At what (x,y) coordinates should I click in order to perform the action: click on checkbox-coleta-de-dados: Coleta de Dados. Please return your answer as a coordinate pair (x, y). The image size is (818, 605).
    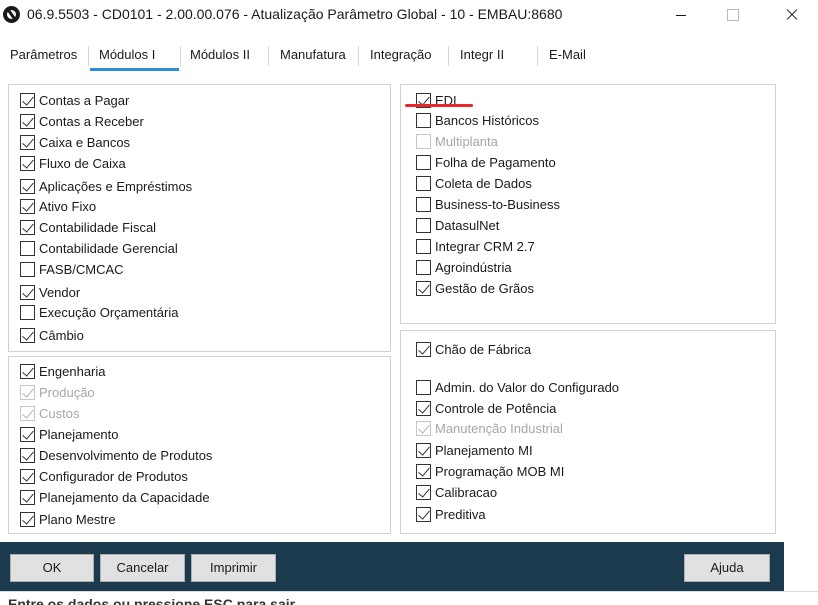
    Looking at the image, I should click on (474, 183).